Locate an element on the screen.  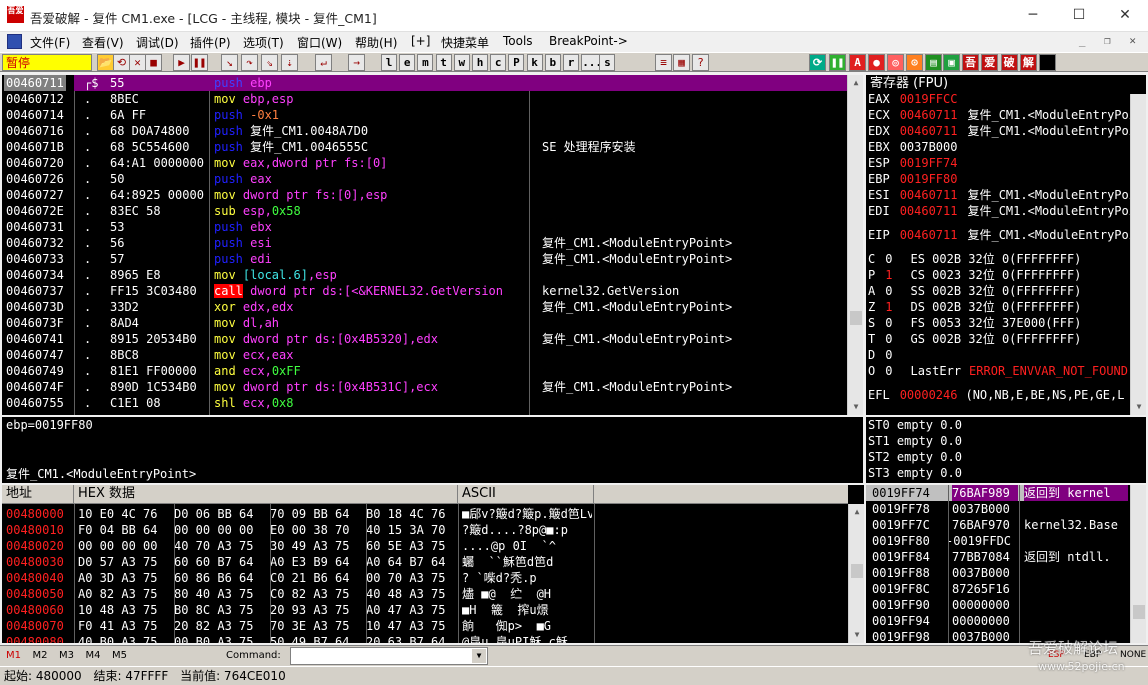
chevron-down-icon: ▼ is located at coordinates (479, 656).